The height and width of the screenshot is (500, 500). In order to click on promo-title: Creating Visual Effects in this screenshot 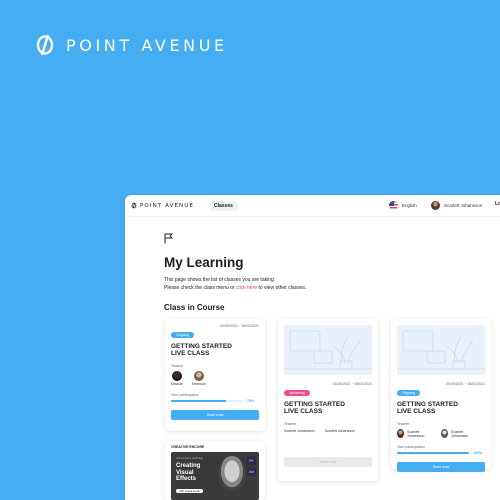, I will do `click(188, 473)`.